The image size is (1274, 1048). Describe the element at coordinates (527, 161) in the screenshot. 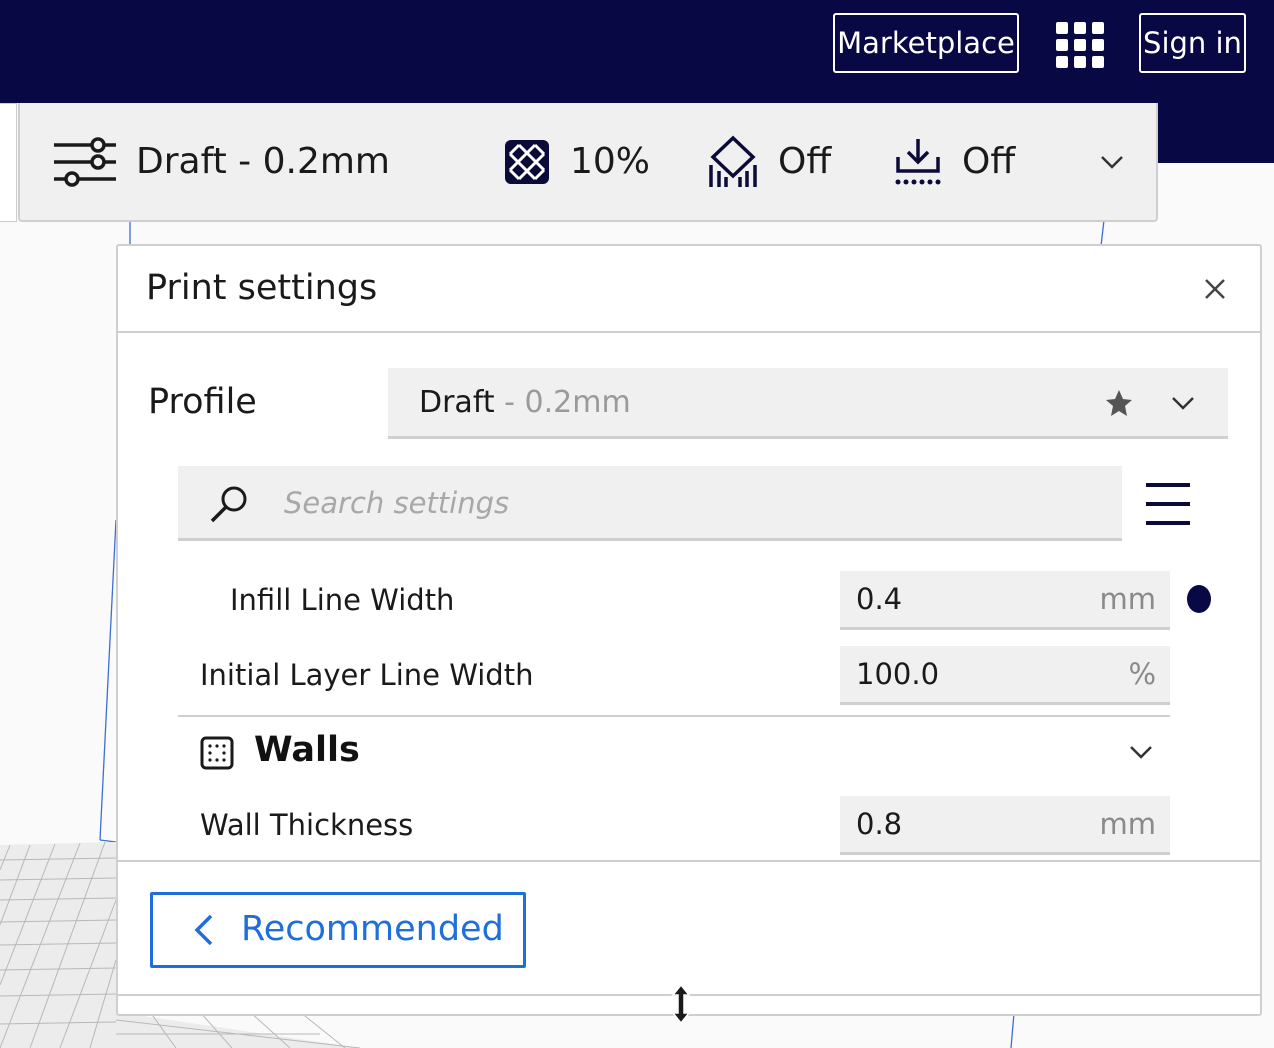

I see `infill-icon` at that location.